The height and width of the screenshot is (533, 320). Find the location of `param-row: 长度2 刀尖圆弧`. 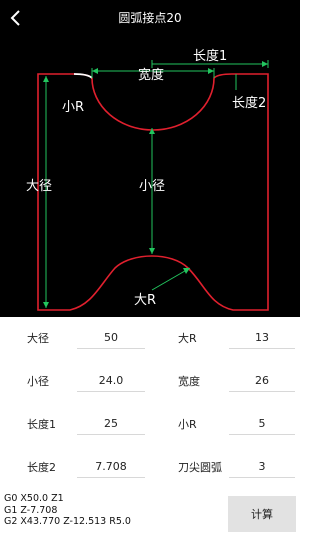

param-row: 长度2 刀尖圆弧 is located at coordinates (150, 467).